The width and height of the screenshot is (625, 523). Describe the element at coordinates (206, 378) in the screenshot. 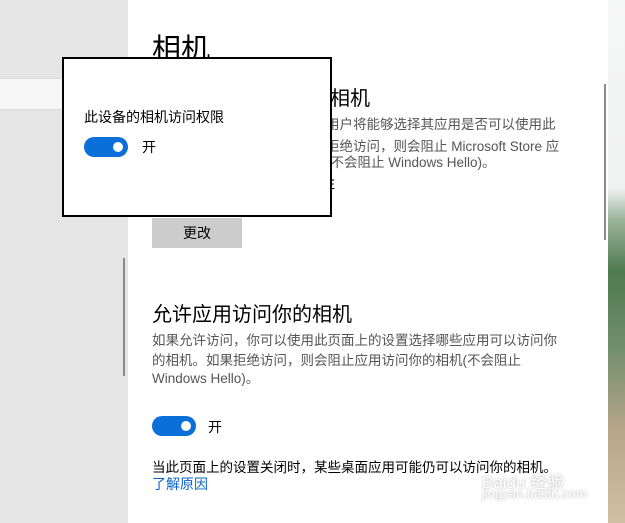

I see `app-access-description: Windows Hello)。` at that location.